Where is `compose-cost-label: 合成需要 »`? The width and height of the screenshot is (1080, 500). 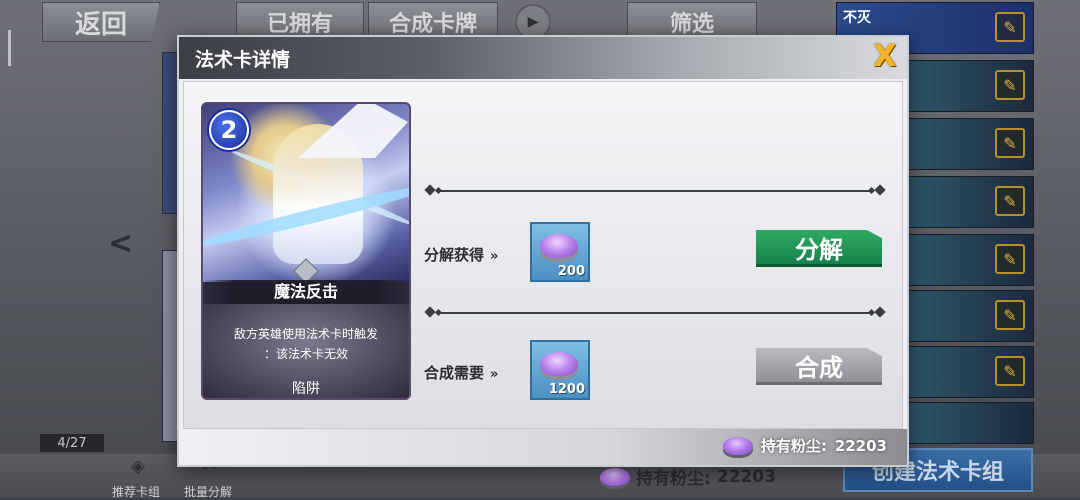
compose-cost-label: 合成需要 » is located at coordinates (461, 372).